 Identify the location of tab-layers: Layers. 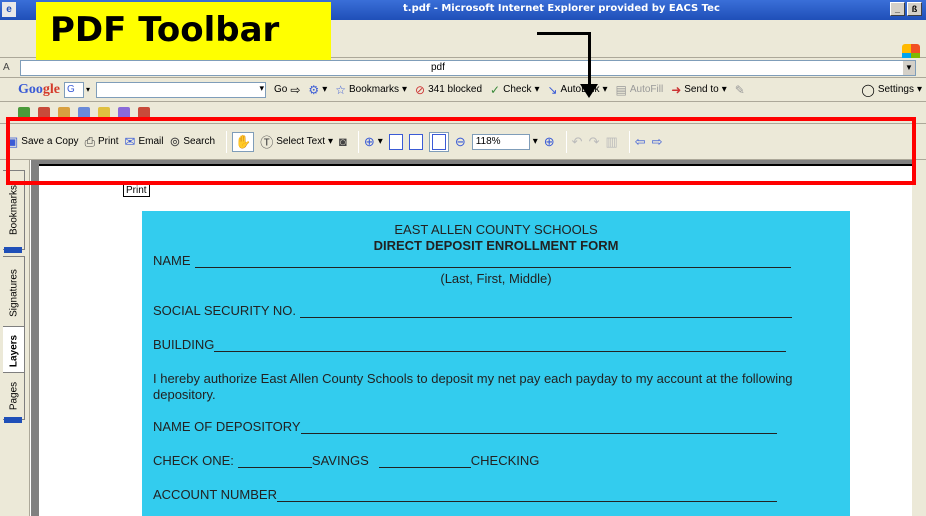
(14, 352).